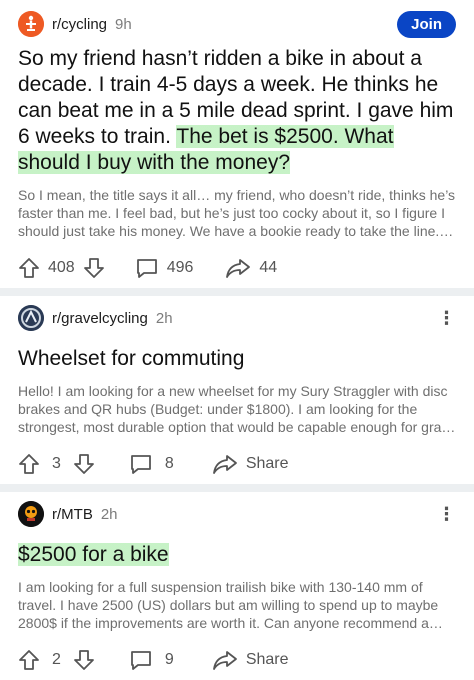  Describe the element at coordinates (157, 464) in the screenshot. I see `comments-button: 8` at that location.